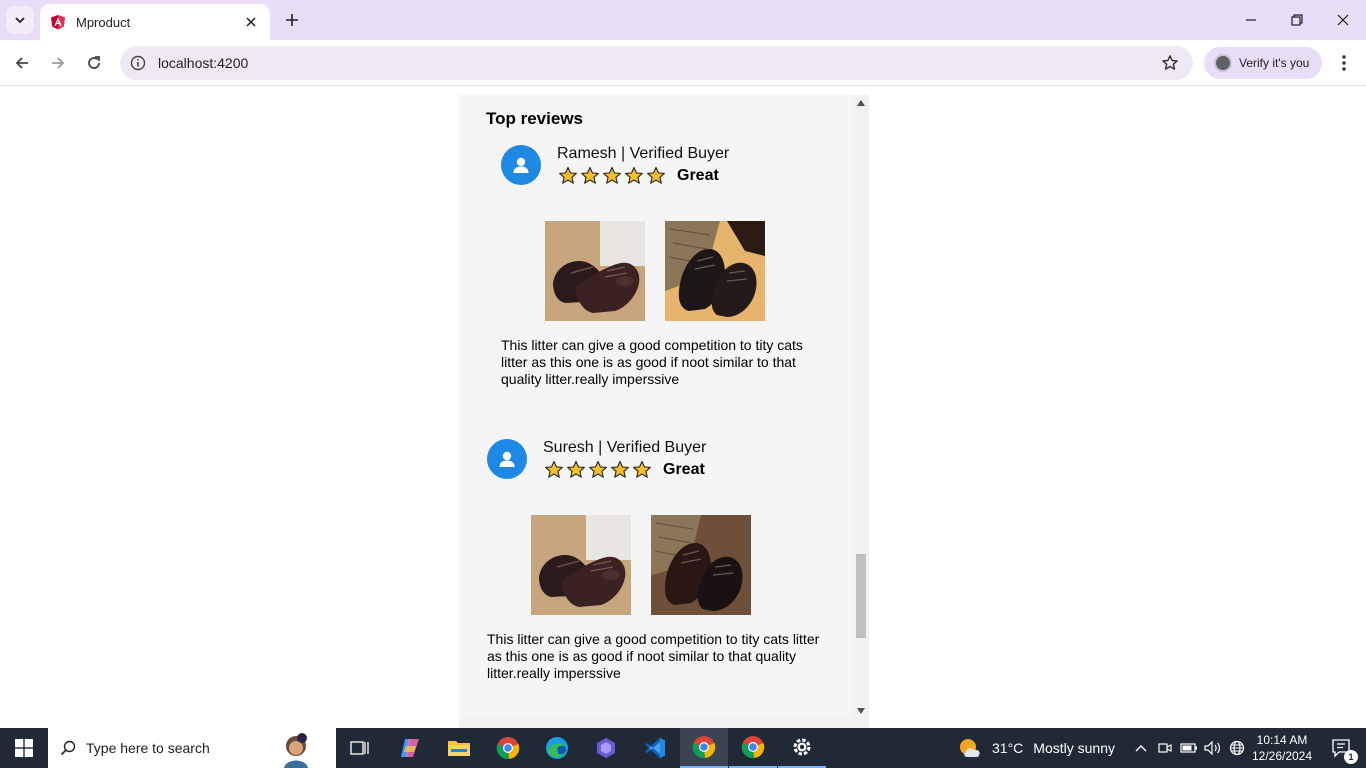 The image size is (1366, 768). What do you see at coordinates (643, 153) in the screenshot?
I see `reviewer-name: Ramesh | Verified Buyer` at bounding box center [643, 153].